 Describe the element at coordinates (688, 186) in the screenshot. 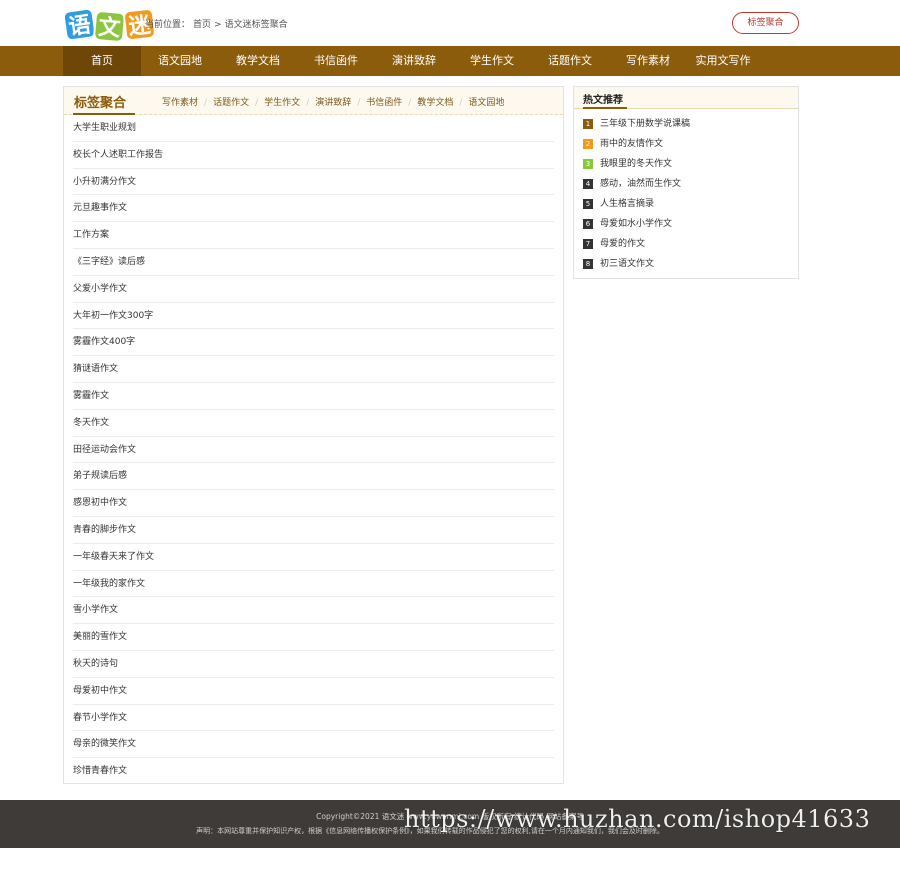

I see `hot-list-item: 4 感动，油然而生作文` at that location.